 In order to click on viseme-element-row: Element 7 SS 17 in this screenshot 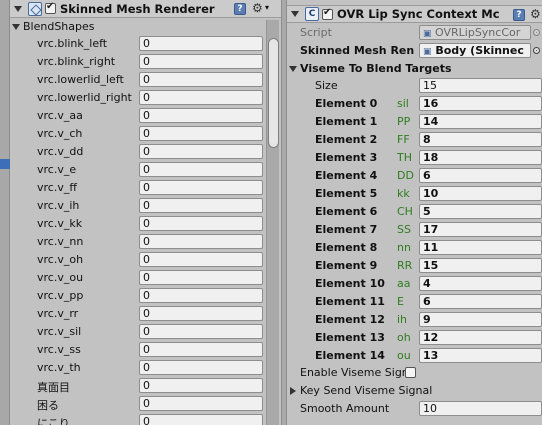, I will do `click(414, 230)`.